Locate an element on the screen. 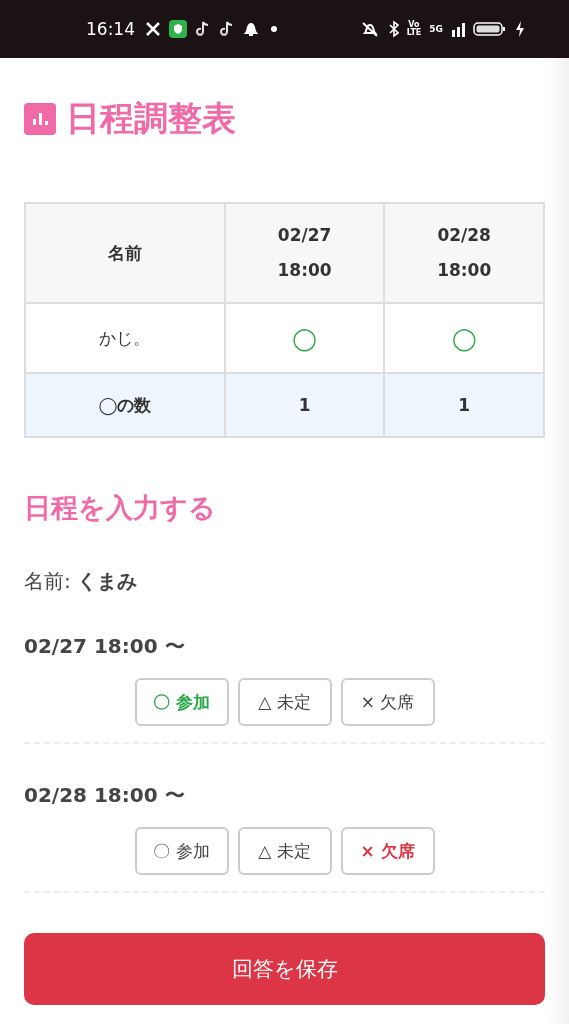  column-header: 02/28 18:00 is located at coordinates (464, 253).